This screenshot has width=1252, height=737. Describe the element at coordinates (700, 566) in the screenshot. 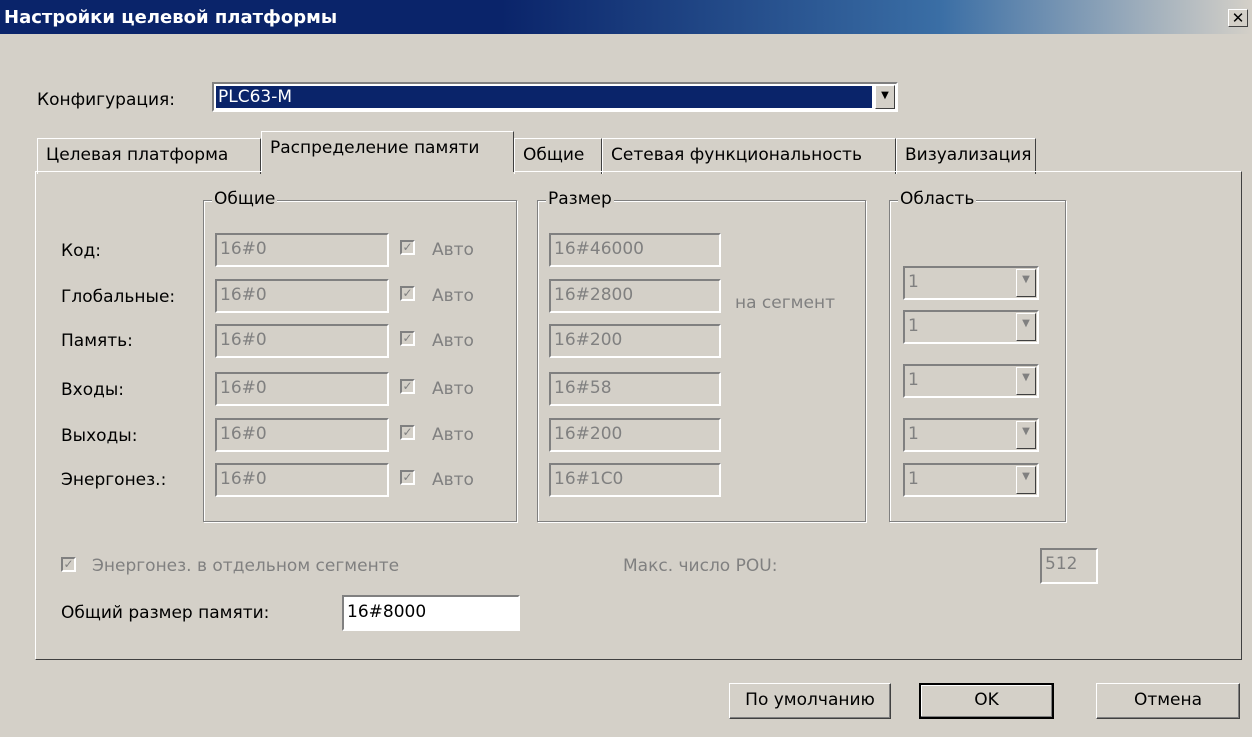

I see `max-pou-label: Макс. число POU:` at that location.